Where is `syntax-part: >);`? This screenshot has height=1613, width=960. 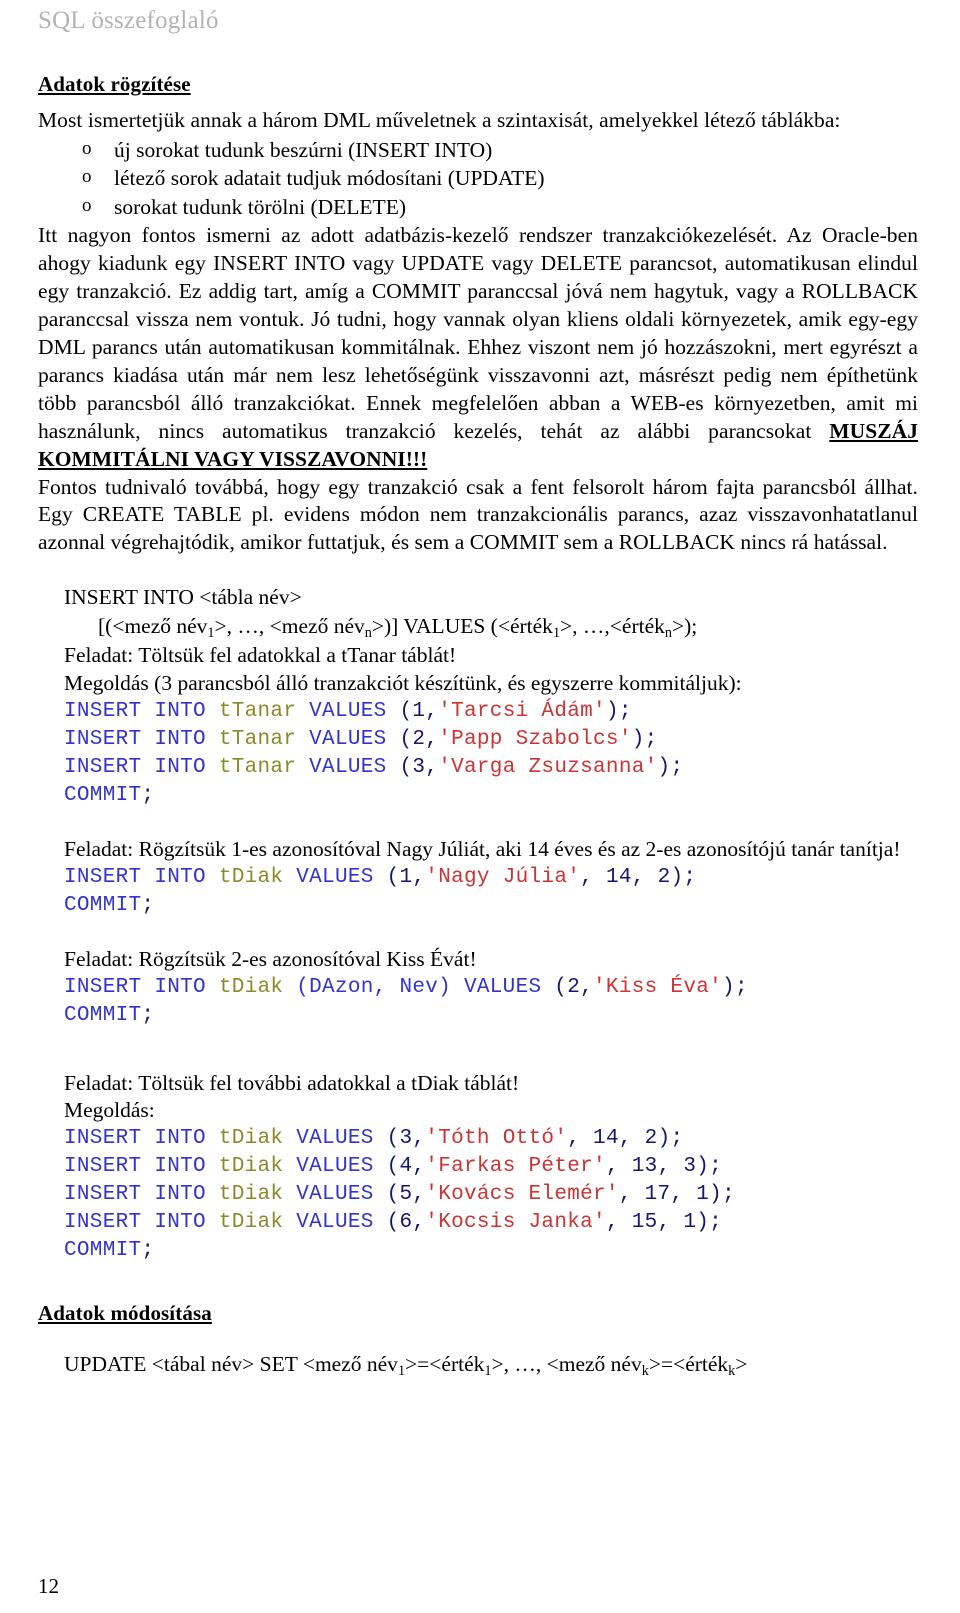
syntax-part: >); is located at coordinates (684, 625).